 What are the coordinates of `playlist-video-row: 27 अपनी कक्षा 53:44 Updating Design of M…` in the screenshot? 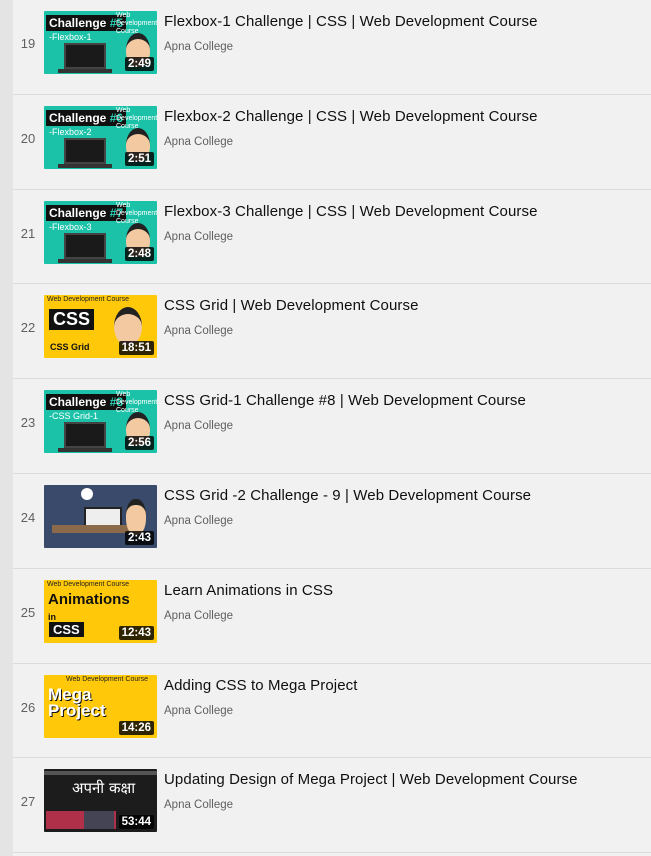 It's located at (332, 806).